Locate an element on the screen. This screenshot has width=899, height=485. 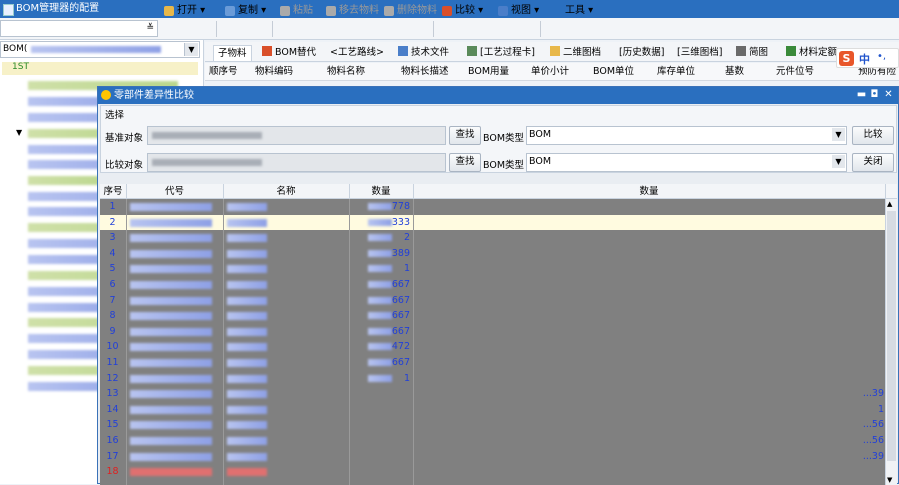
tab-7: [三维图档] is located at coordinates (699, 53).